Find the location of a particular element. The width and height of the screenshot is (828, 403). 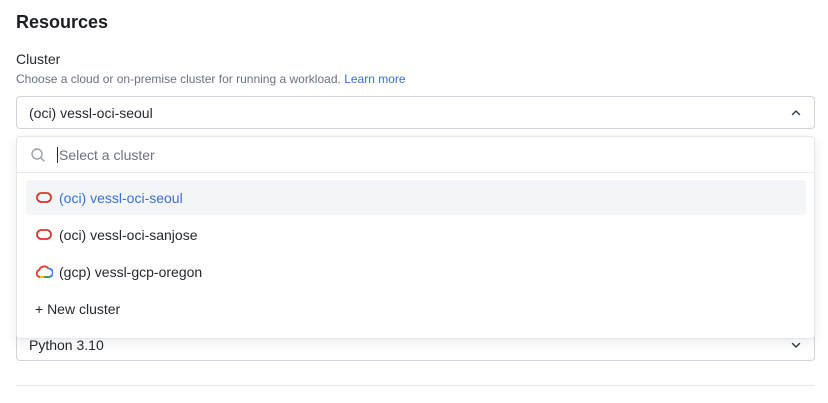

section-divider is located at coordinates (415, 385).